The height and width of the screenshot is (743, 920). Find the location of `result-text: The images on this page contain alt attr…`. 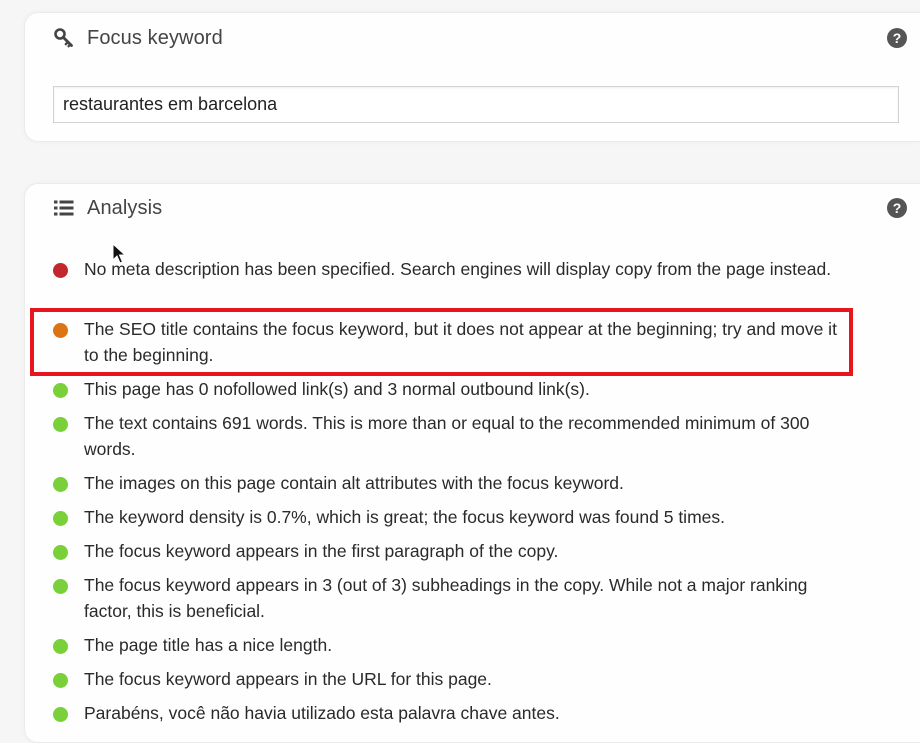

result-text: The images on this page contain alt attr… is located at coordinates (354, 483).